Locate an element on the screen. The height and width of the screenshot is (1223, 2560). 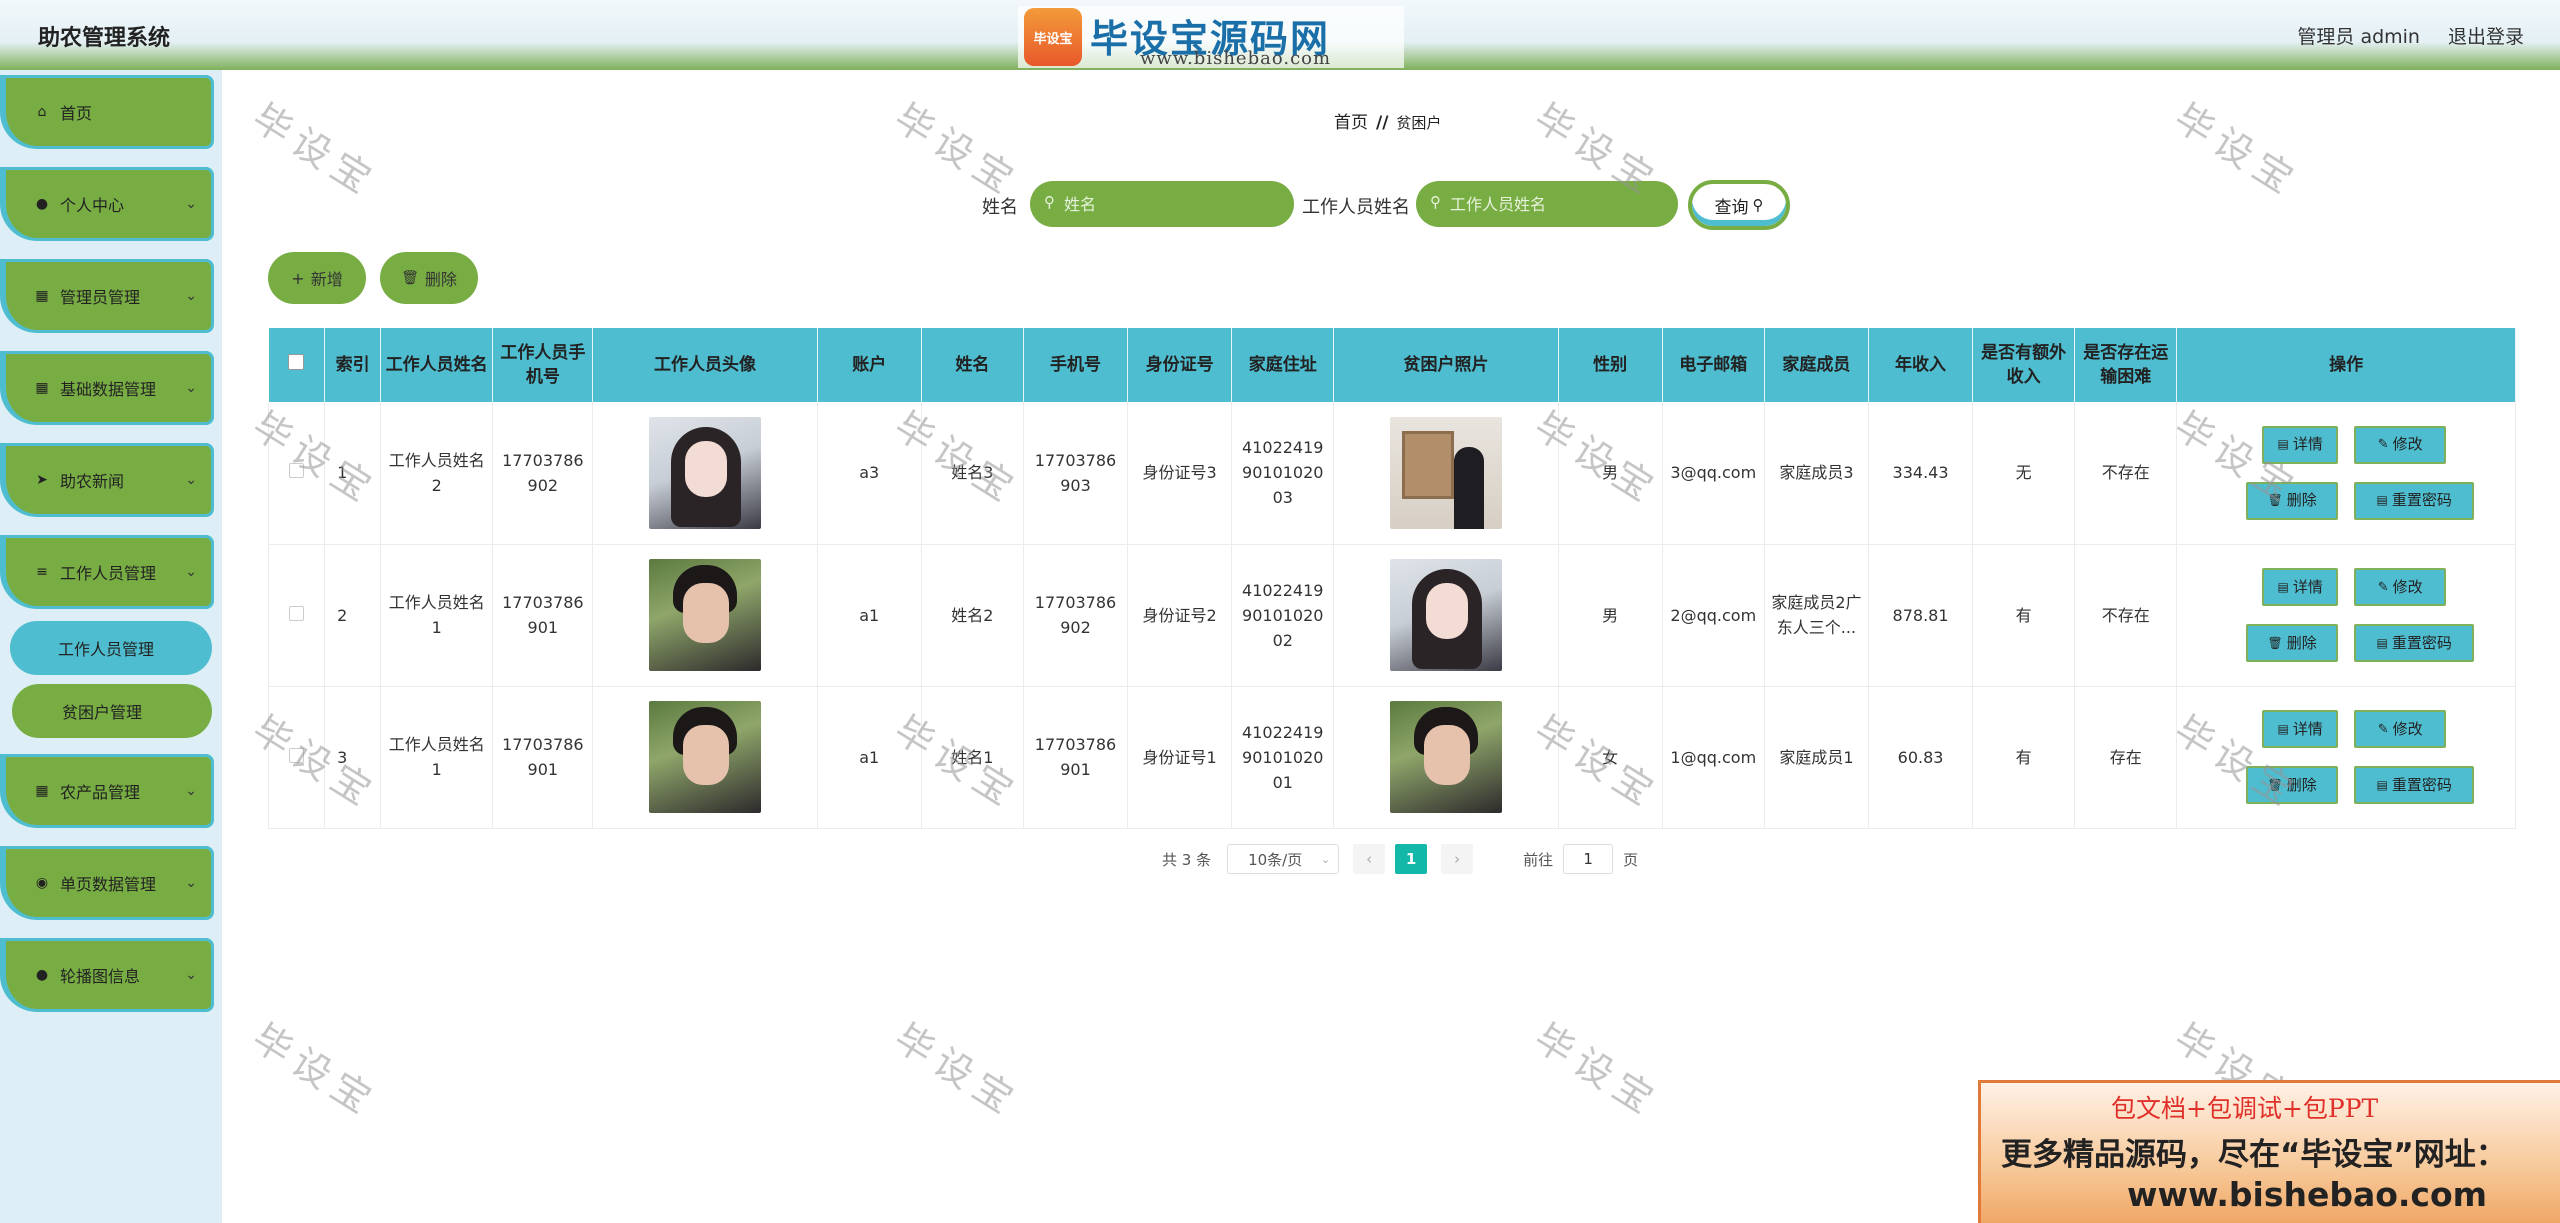
logo-badge: 毕设宝 is located at coordinates (1053, 37).